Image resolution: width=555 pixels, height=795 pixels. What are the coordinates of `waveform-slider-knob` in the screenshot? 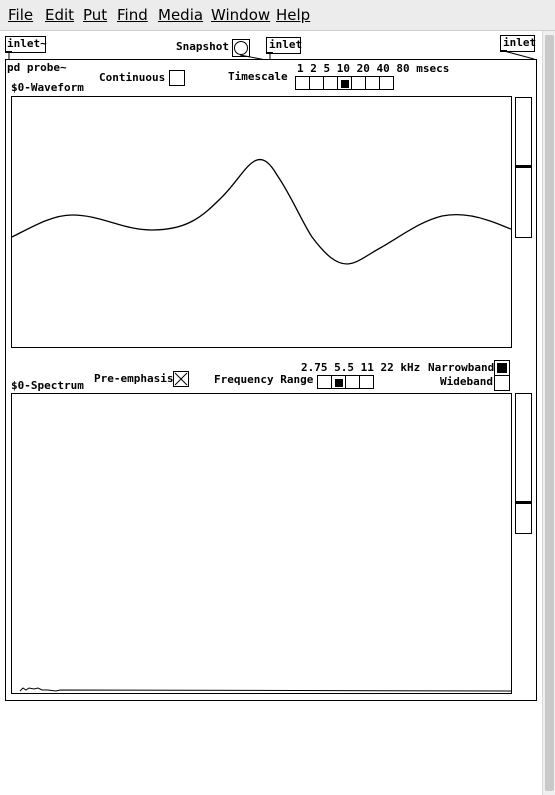 It's located at (523, 166).